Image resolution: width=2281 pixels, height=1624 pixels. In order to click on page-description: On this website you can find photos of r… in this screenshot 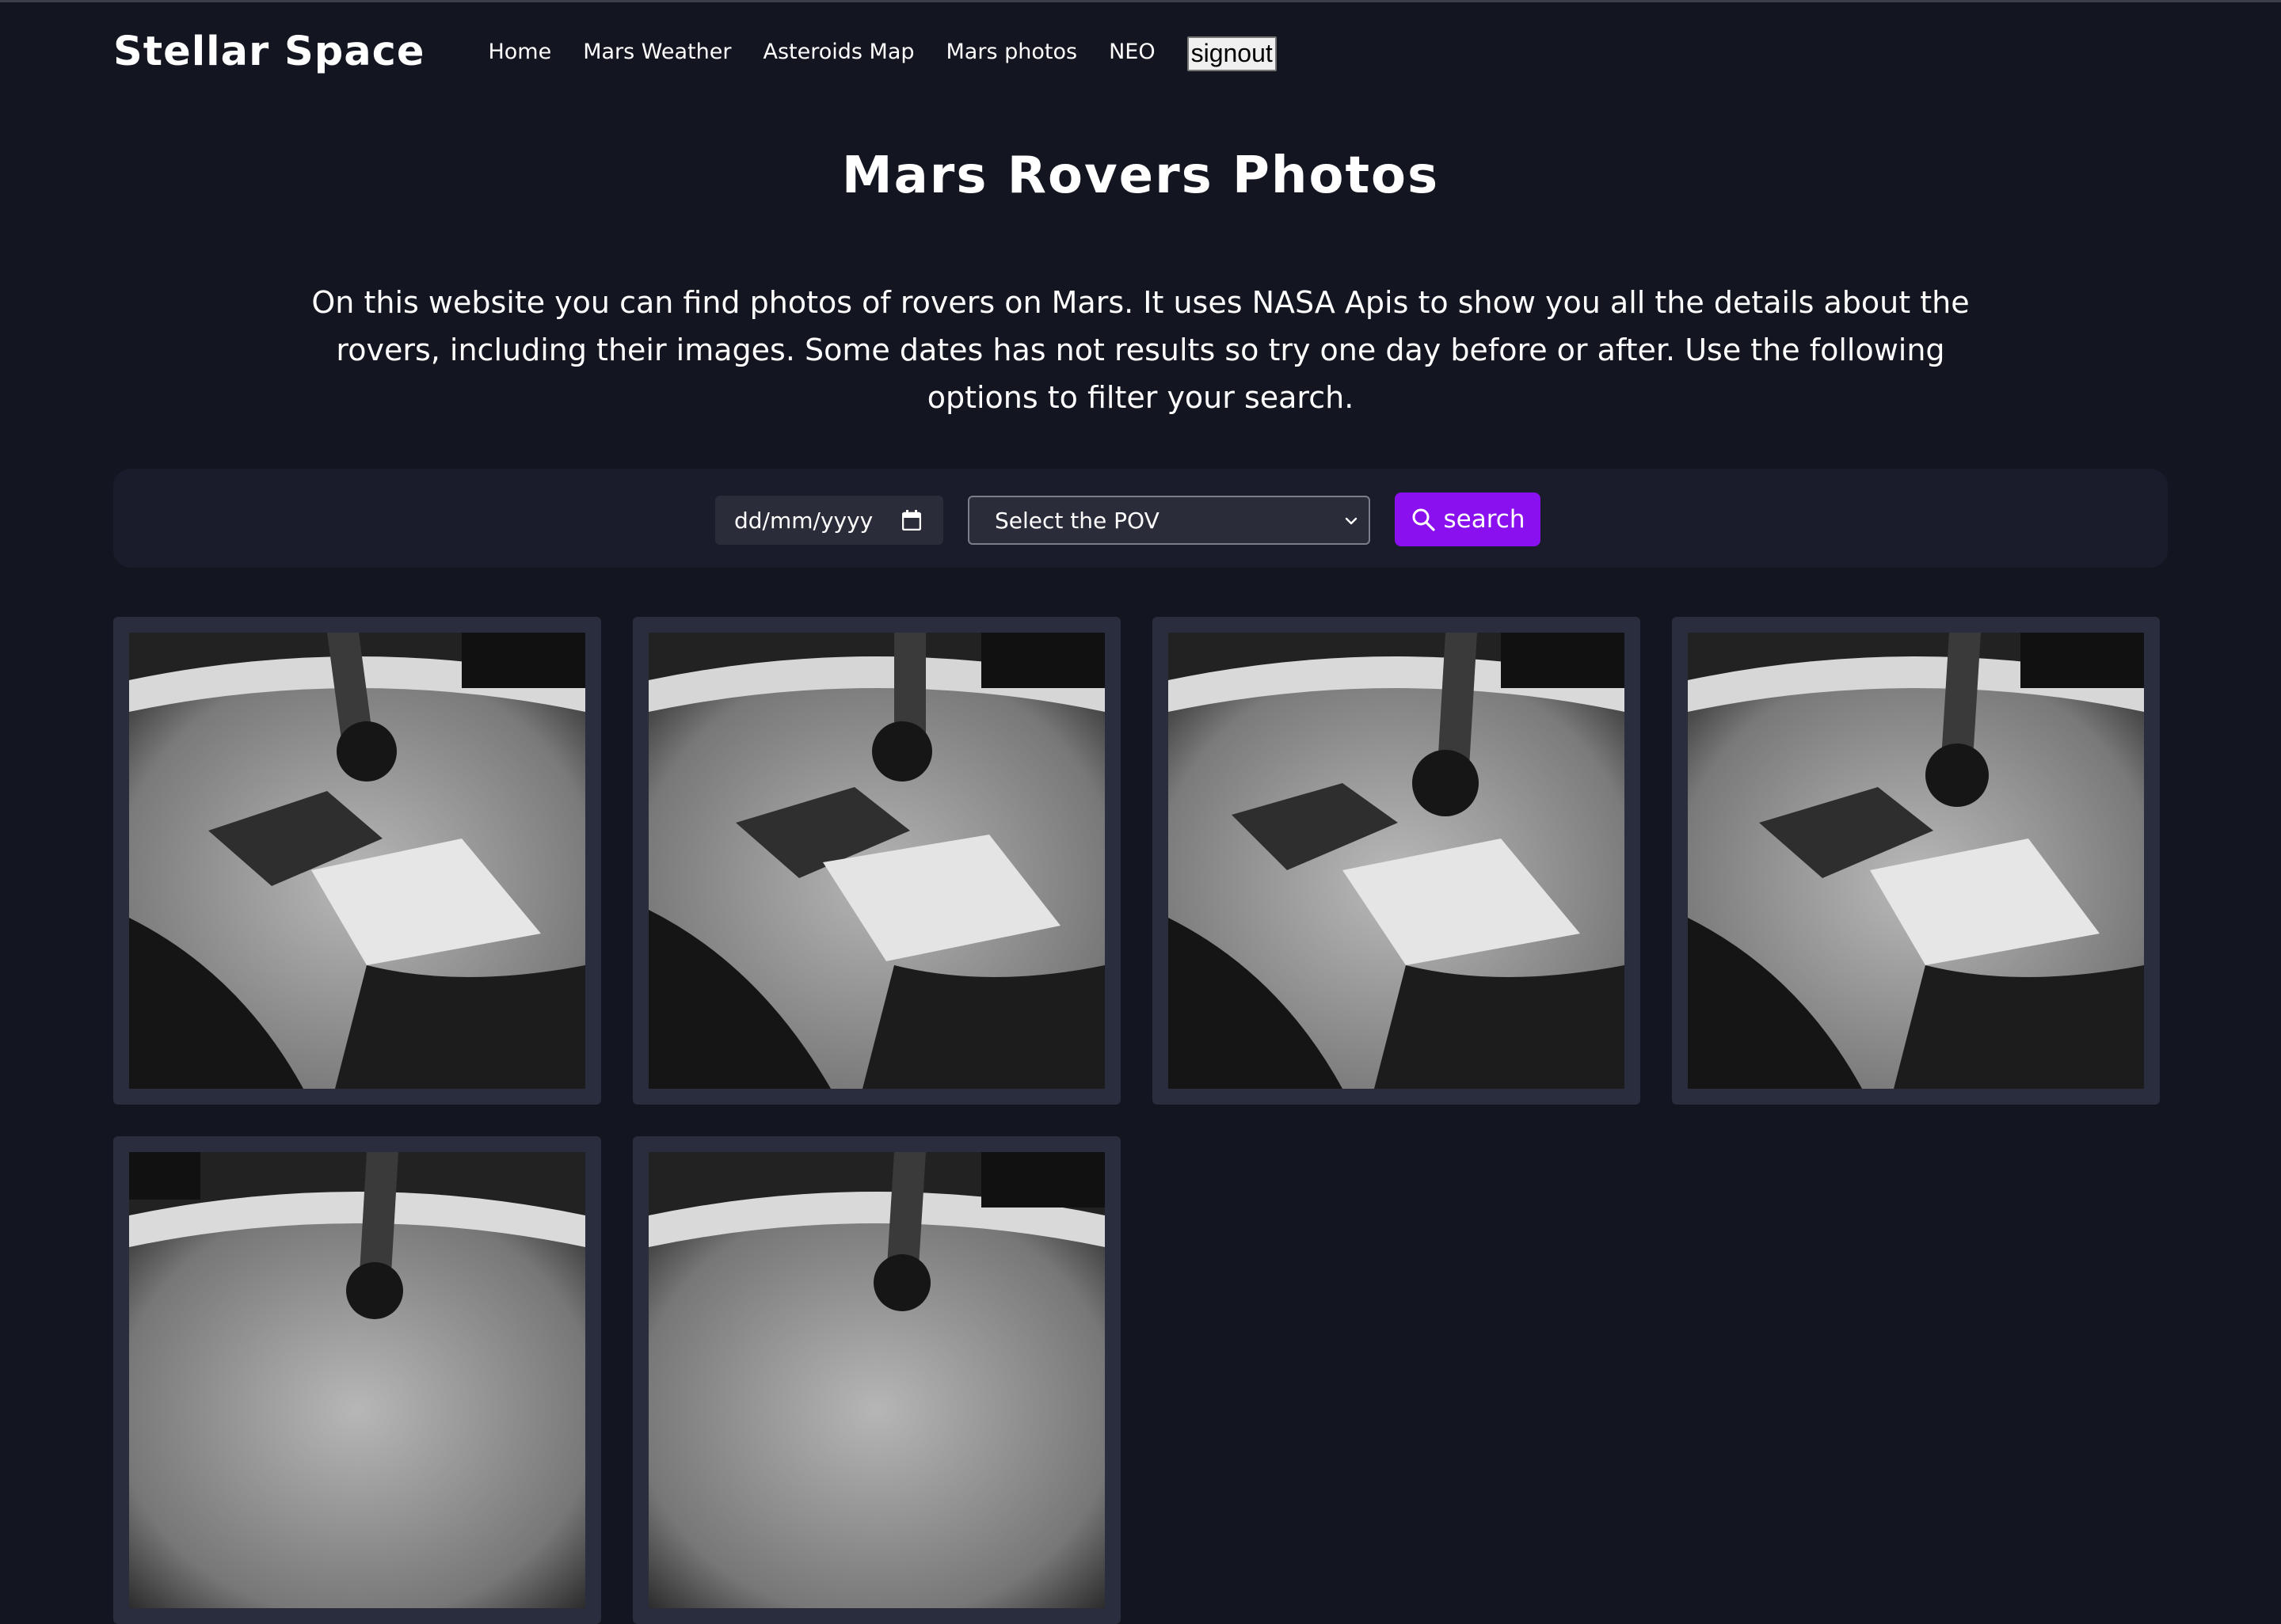, I will do `click(1140, 350)`.